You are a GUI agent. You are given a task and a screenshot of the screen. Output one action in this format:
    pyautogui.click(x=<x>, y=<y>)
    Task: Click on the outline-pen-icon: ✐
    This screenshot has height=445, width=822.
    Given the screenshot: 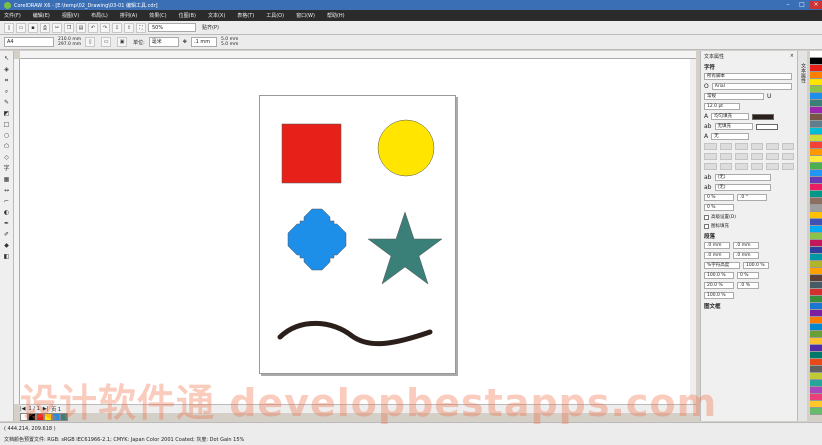 What is the action you would take?
    pyautogui.click(x=7, y=234)
    